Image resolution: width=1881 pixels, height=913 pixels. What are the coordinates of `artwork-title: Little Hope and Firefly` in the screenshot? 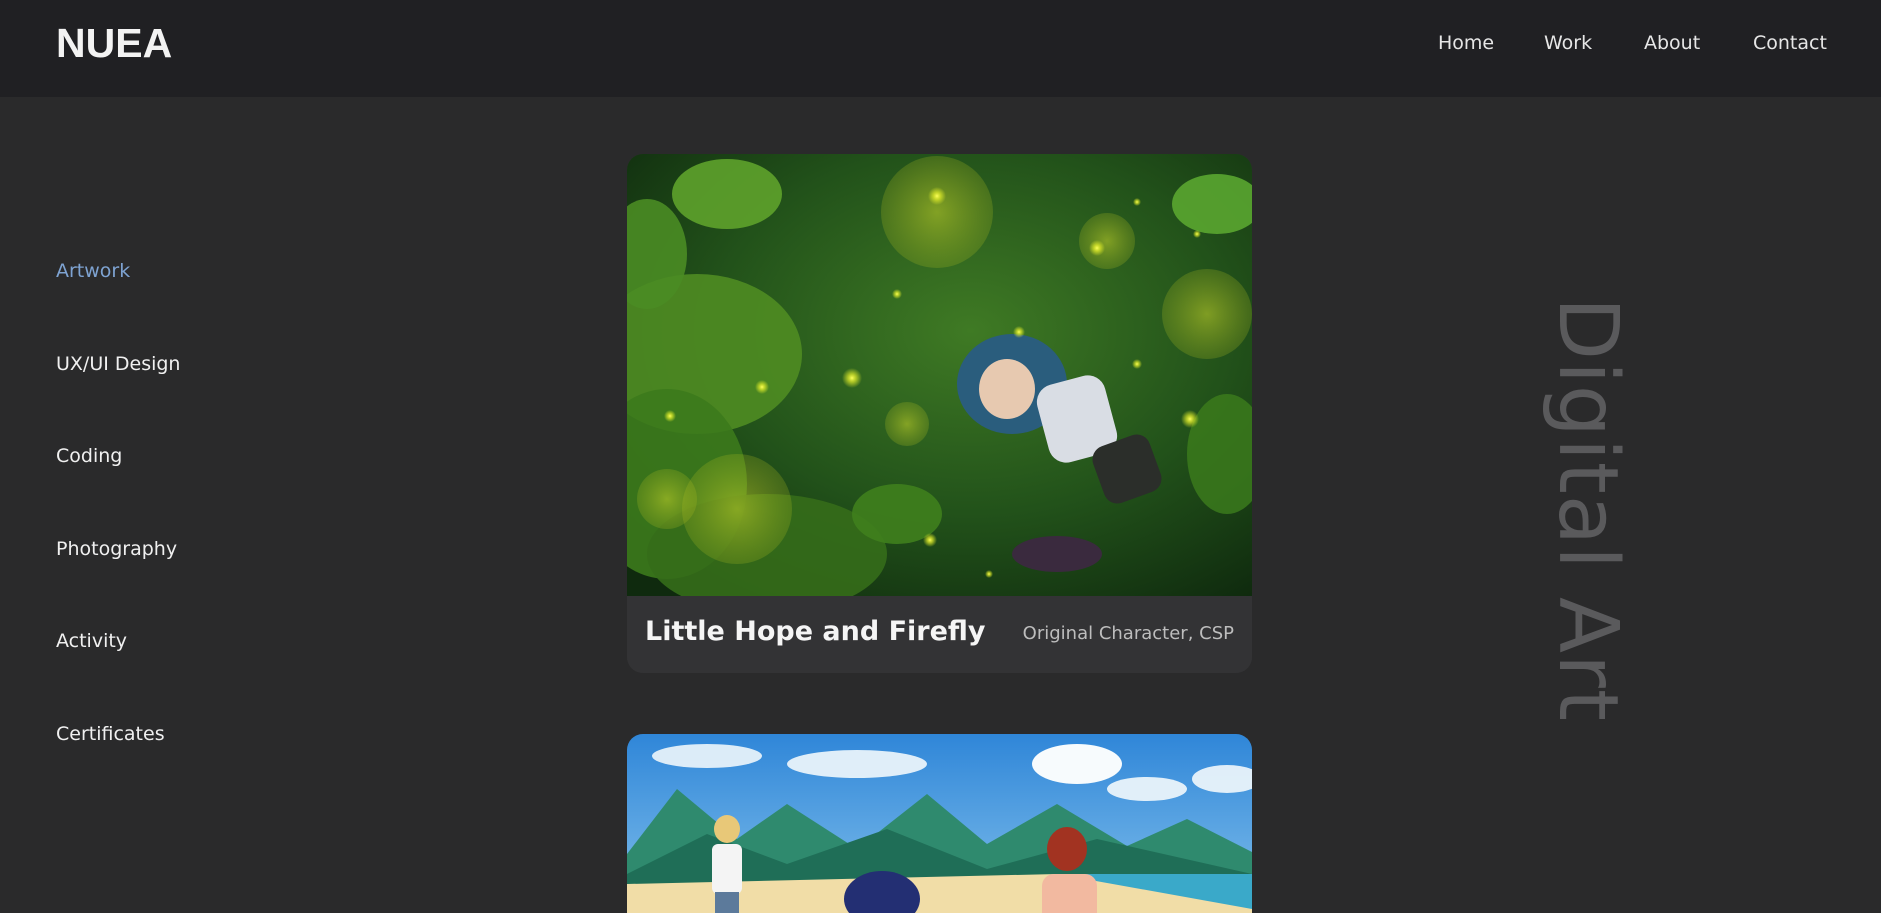 It's located at (815, 631).